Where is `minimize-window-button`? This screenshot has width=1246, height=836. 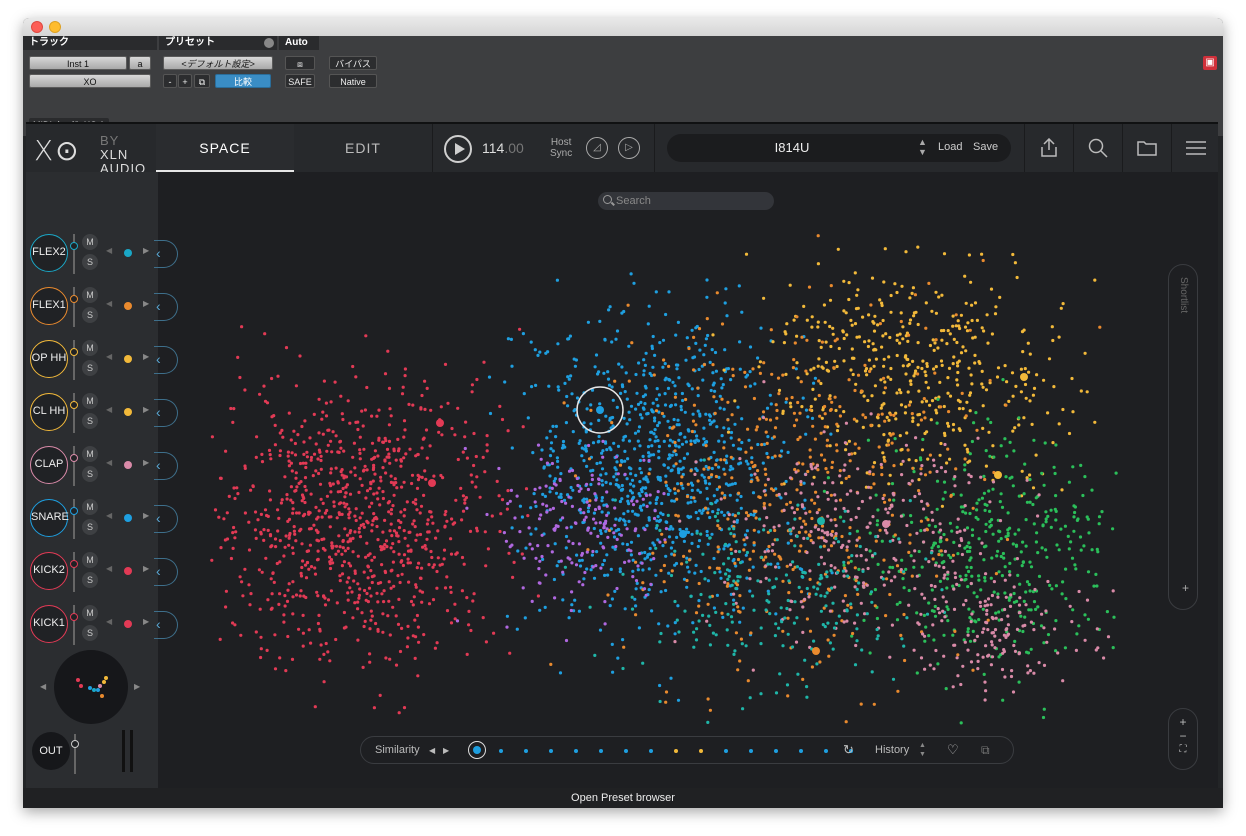 minimize-window-button is located at coordinates (55, 27).